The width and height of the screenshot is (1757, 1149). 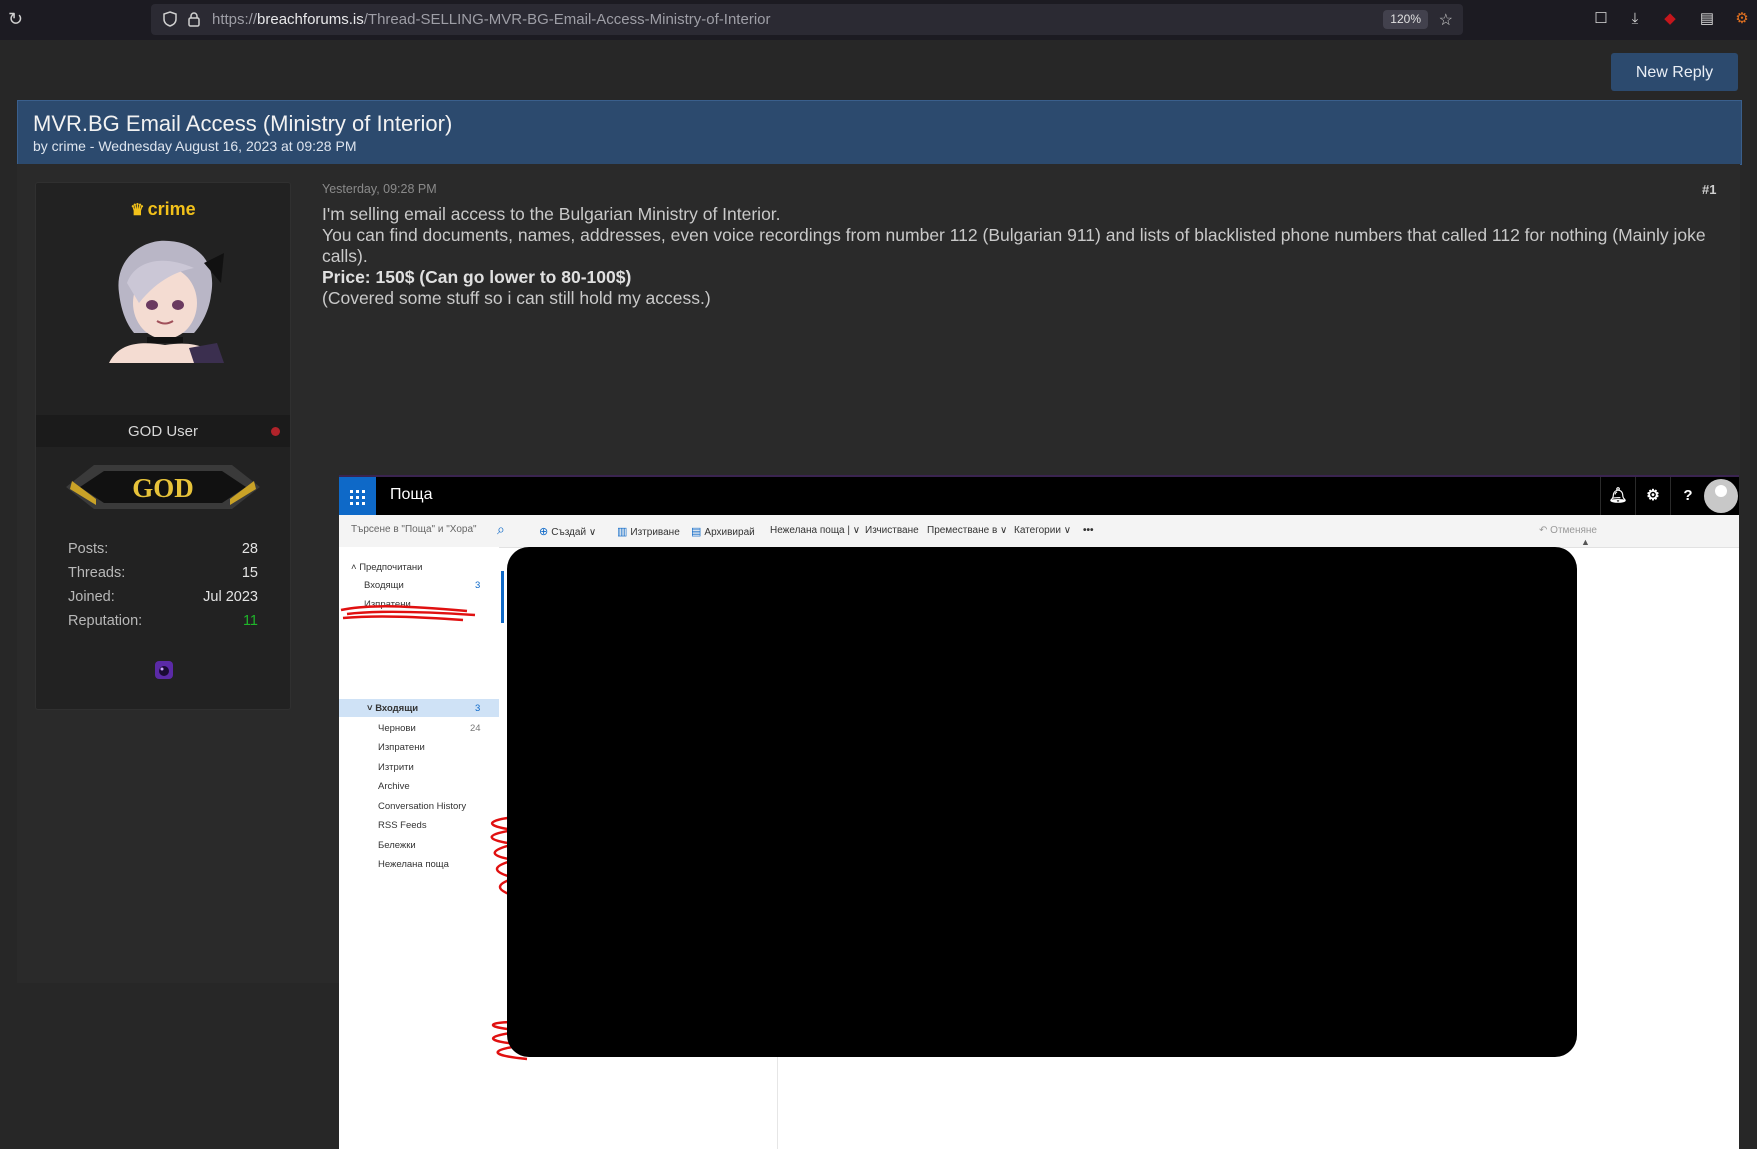 I want to click on help-icon: ?, so click(x=1687, y=496).